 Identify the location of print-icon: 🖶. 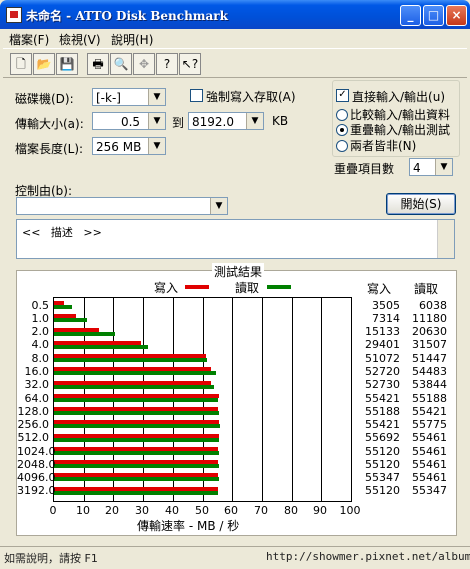
(98, 64).